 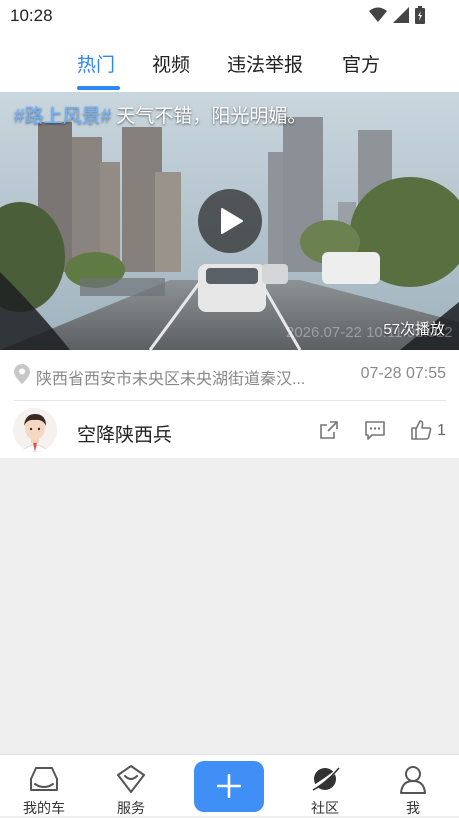 I want to click on nav-me: 我, so click(x=413, y=786).